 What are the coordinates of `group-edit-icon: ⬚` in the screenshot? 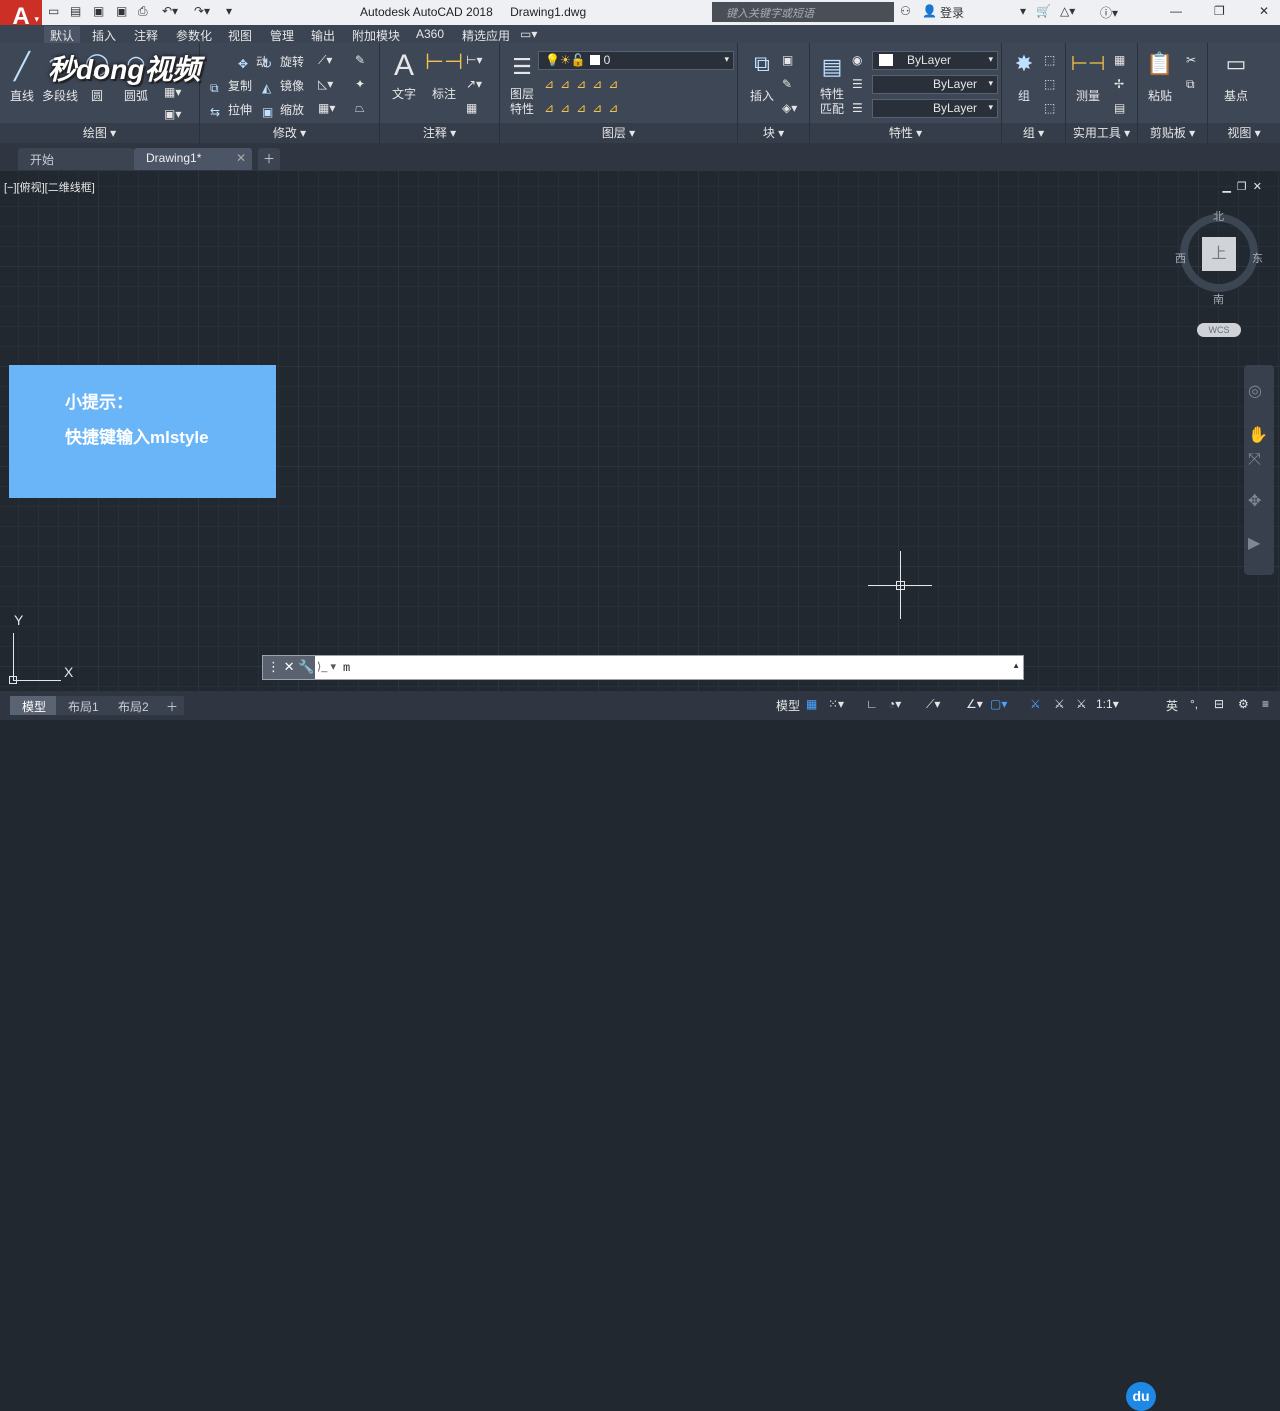 It's located at (1049, 84).